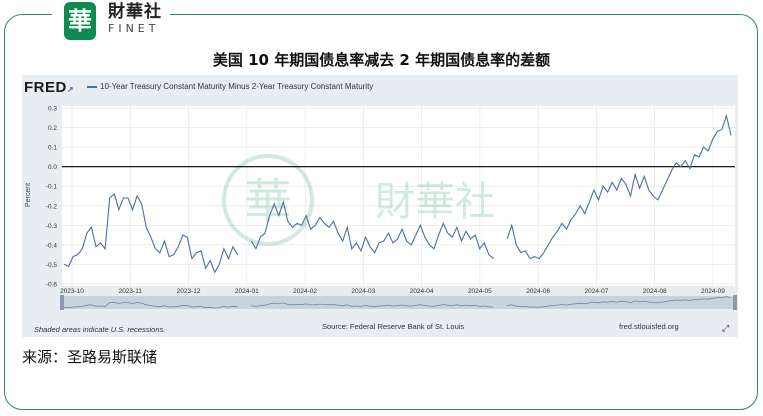  Describe the element at coordinates (52, 167) in the screenshot. I see `y-tick-label: 0.0` at that location.